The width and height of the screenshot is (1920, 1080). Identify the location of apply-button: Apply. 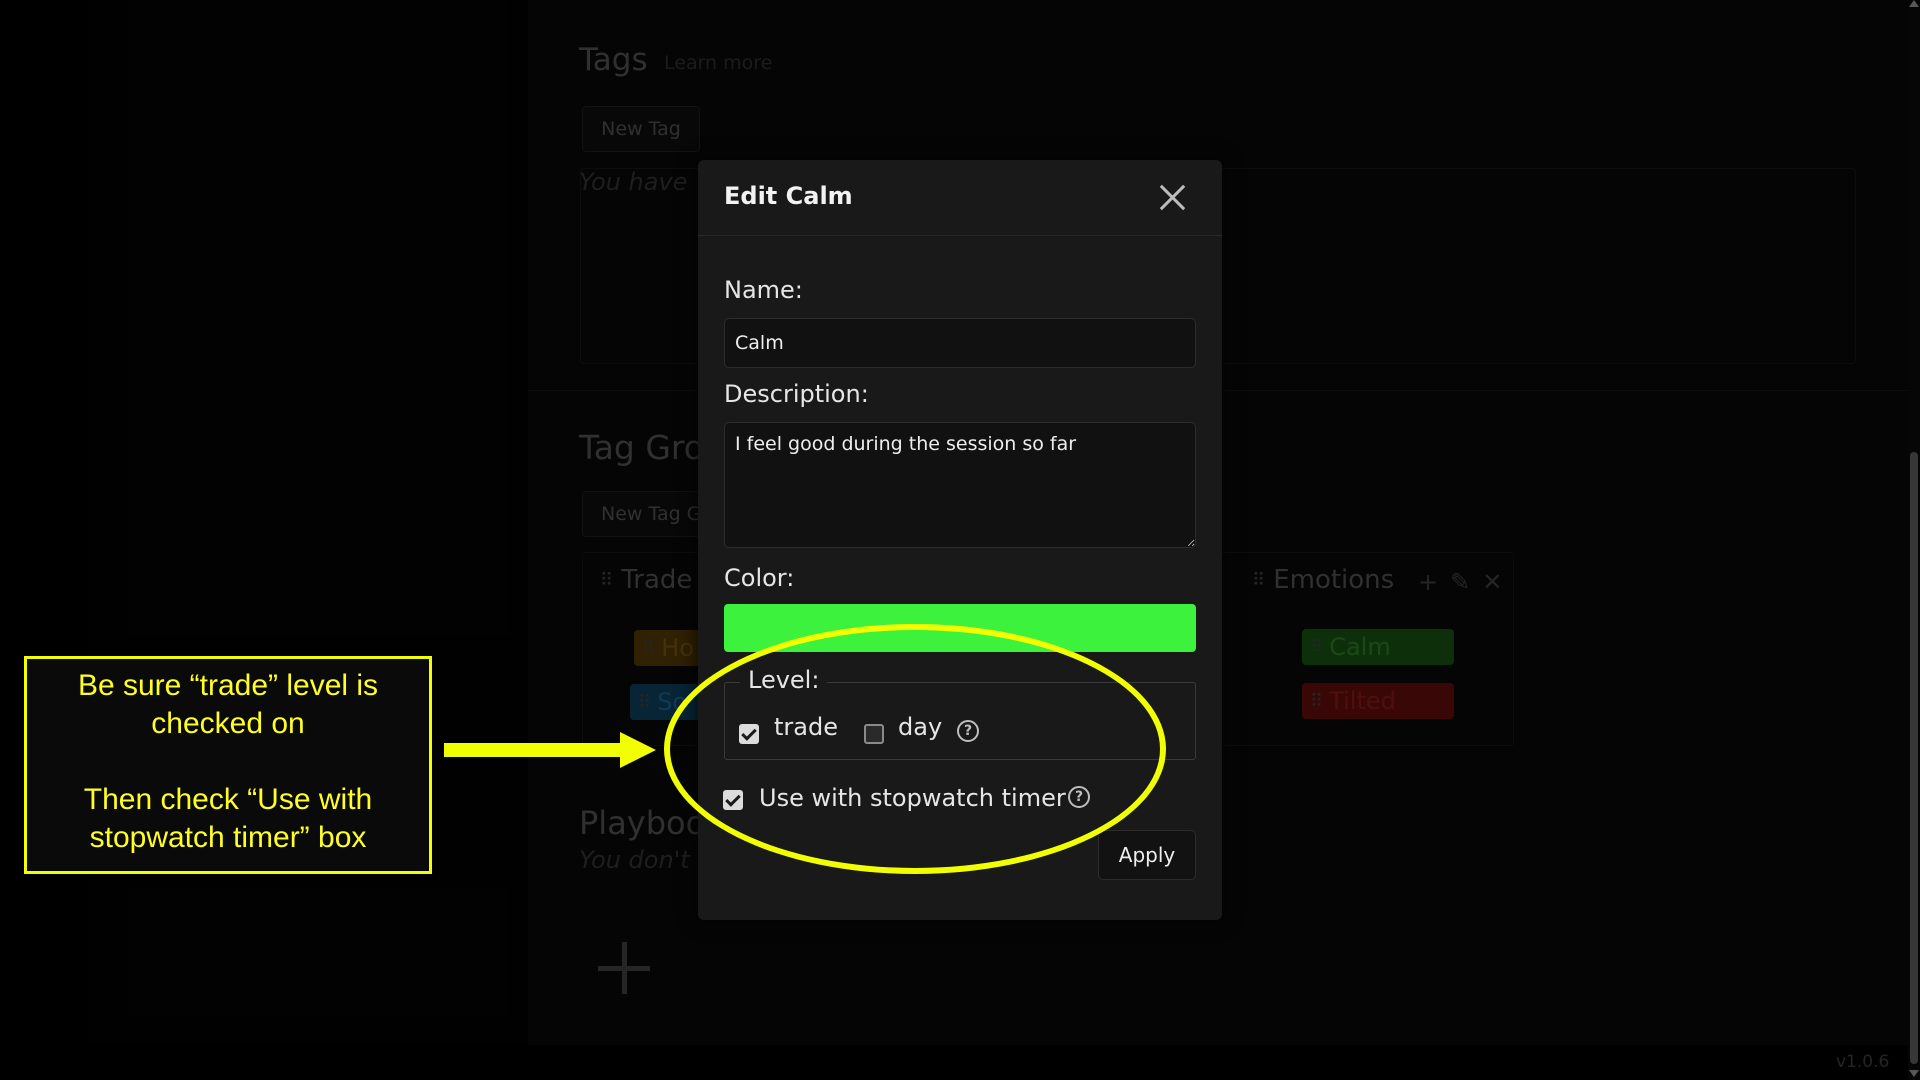
(1147, 855).